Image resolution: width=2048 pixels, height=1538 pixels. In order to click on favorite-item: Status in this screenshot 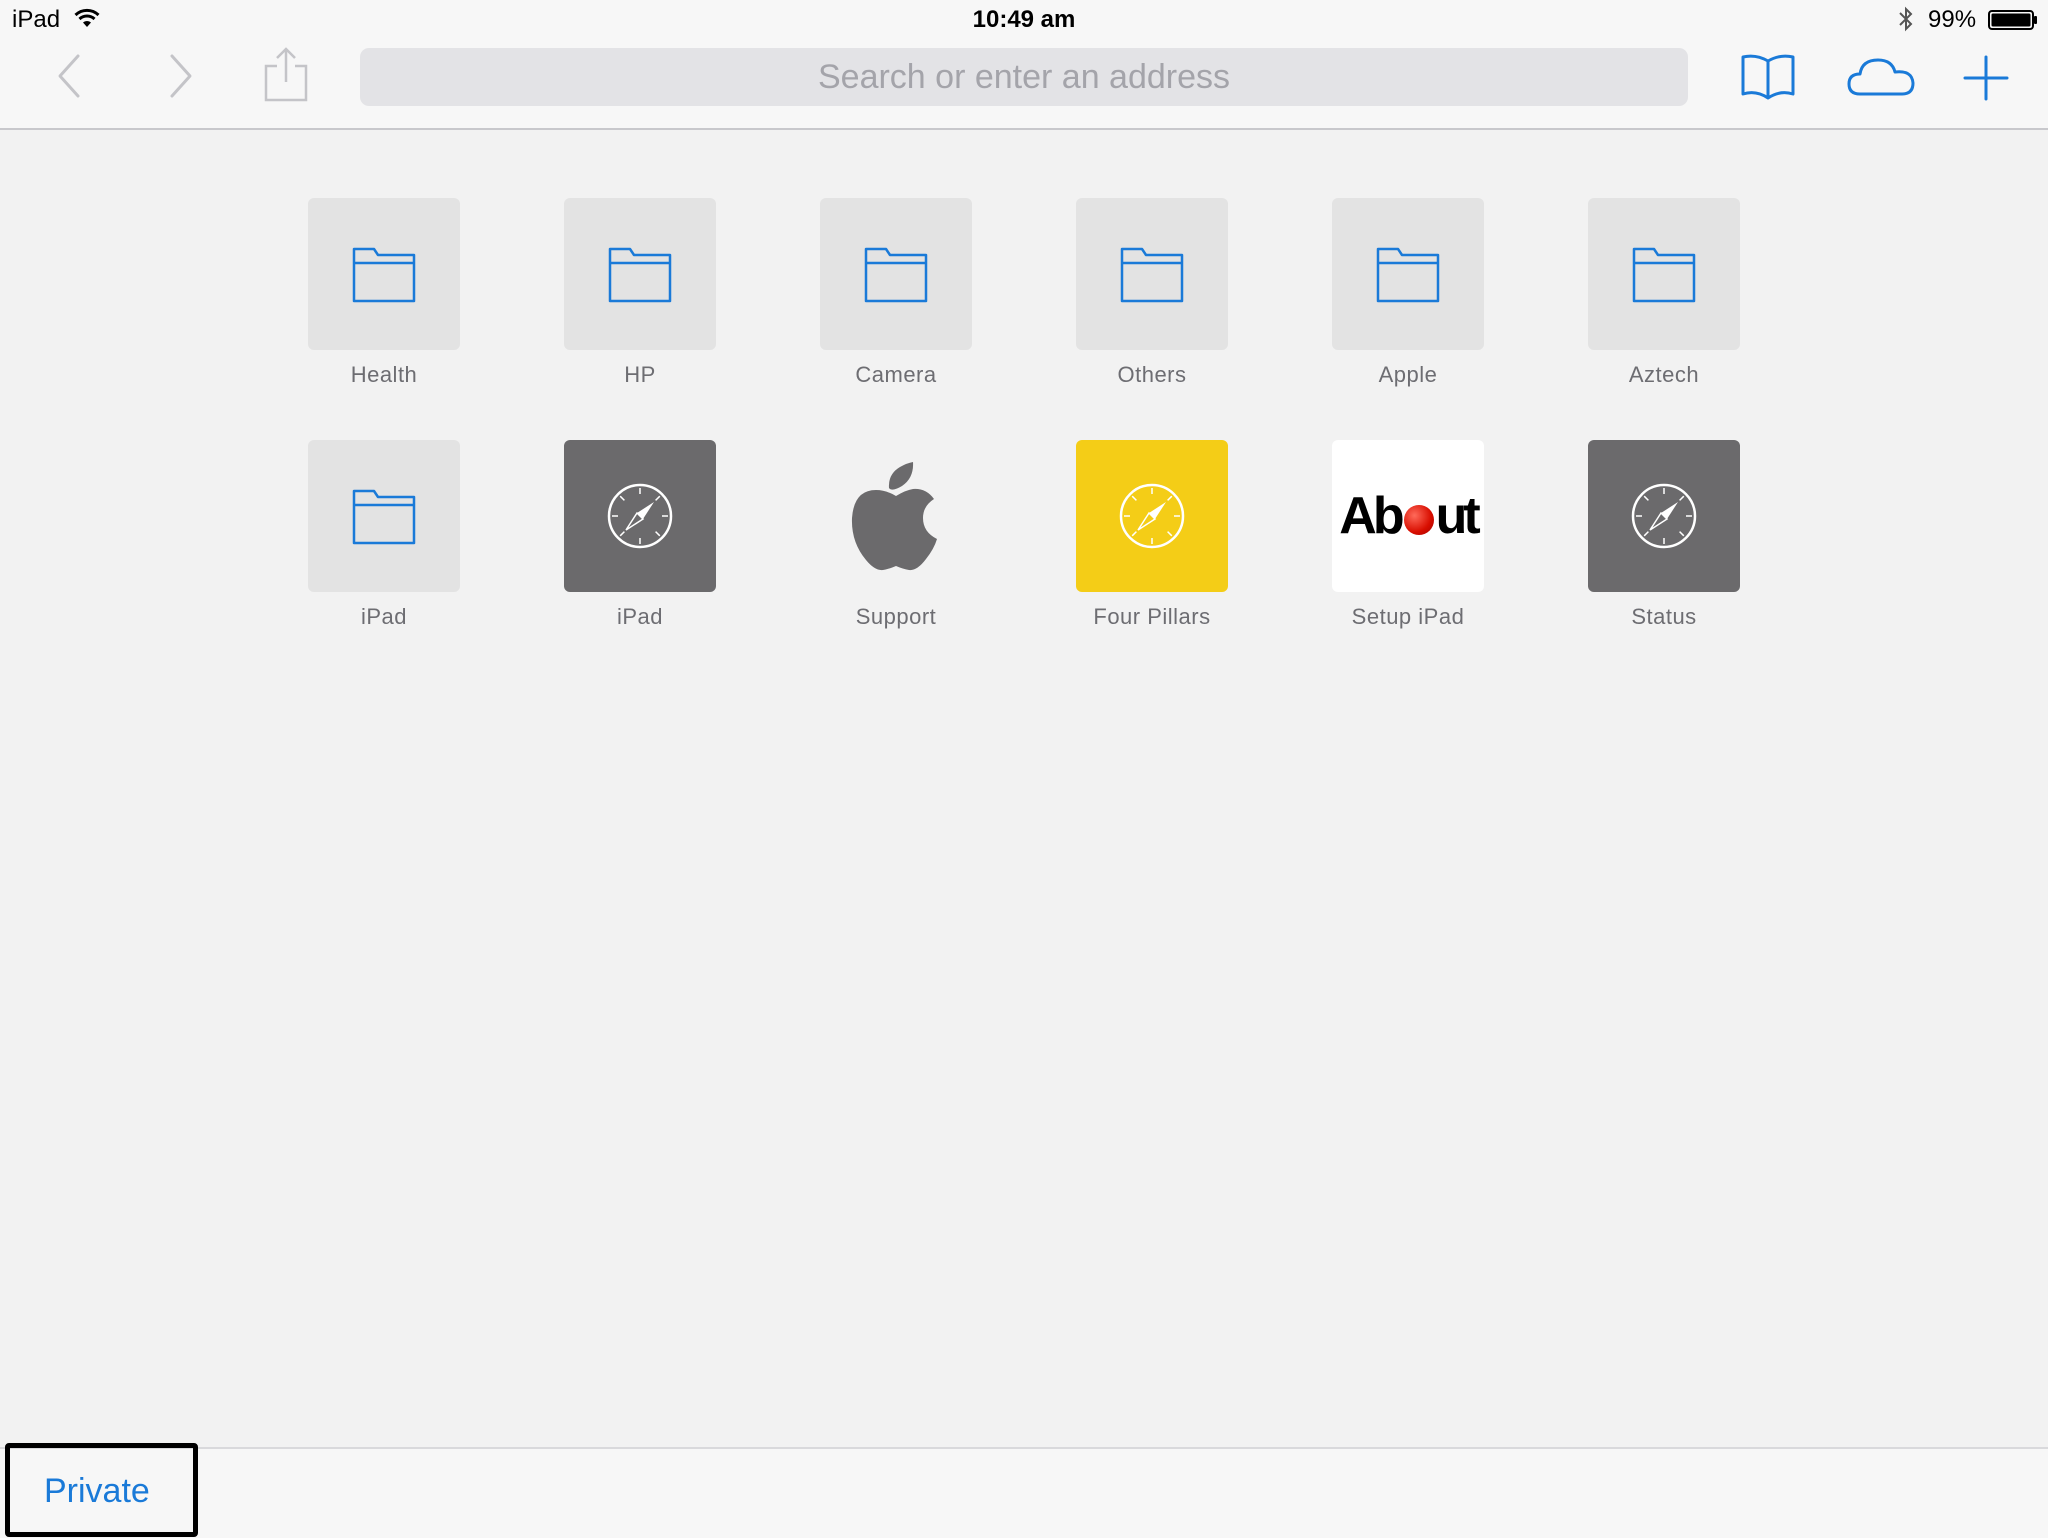, I will do `click(1664, 535)`.